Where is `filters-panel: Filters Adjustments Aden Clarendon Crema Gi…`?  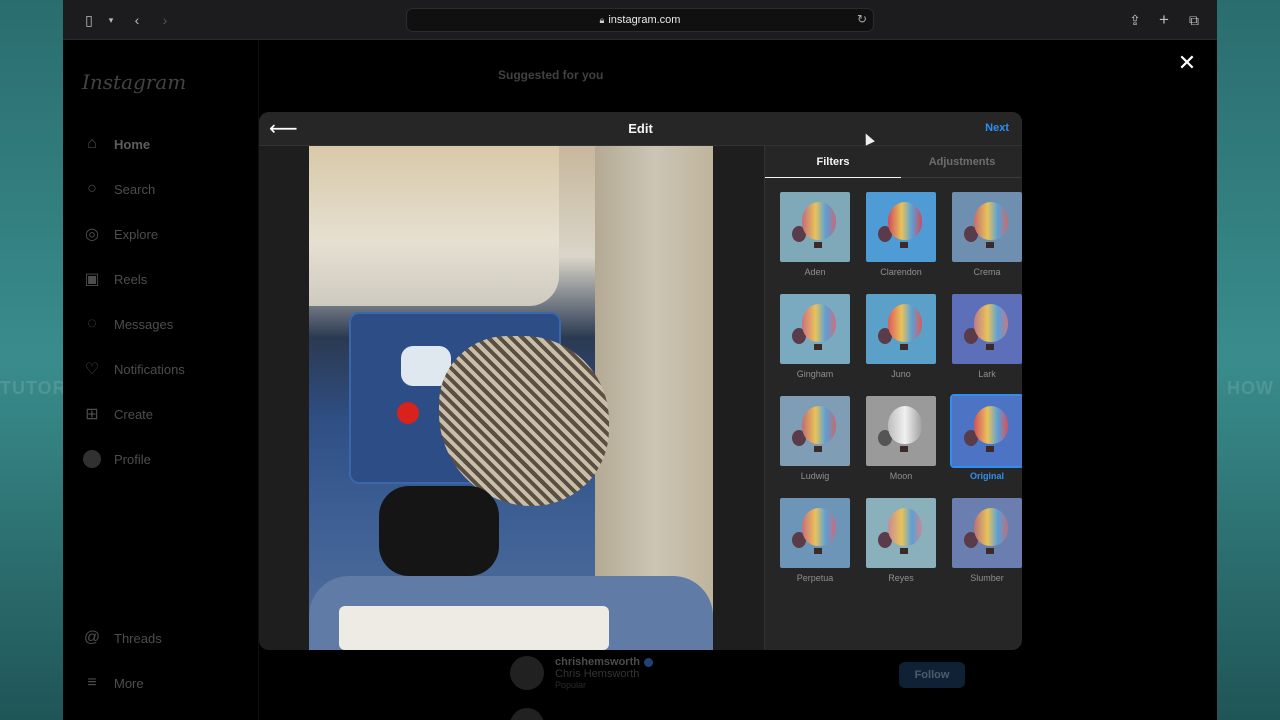 filters-panel: Filters Adjustments Aden Clarendon Crema Gi… is located at coordinates (893, 398).